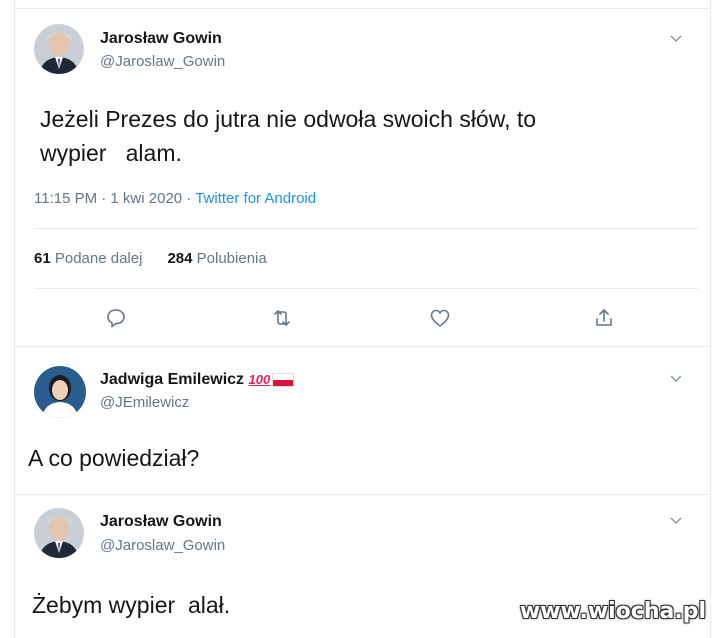  I want to click on top-divider, so click(362, 8).